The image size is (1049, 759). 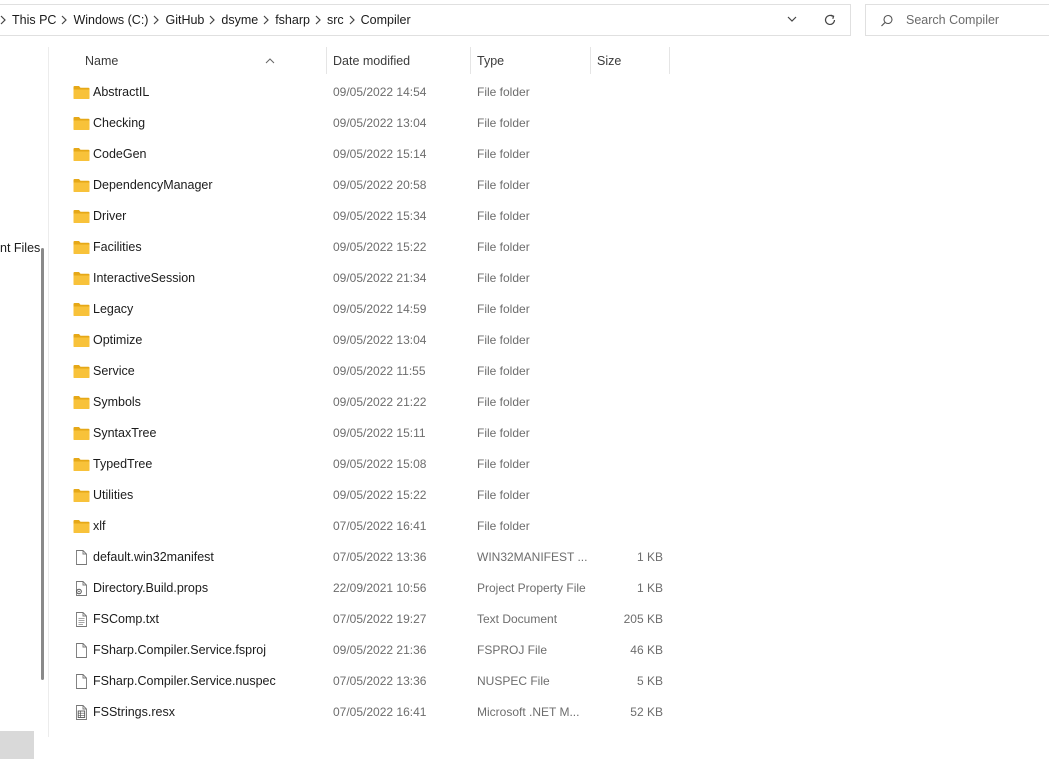 I want to click on column-date-modified: Date modified, so click(x=371, y=61).